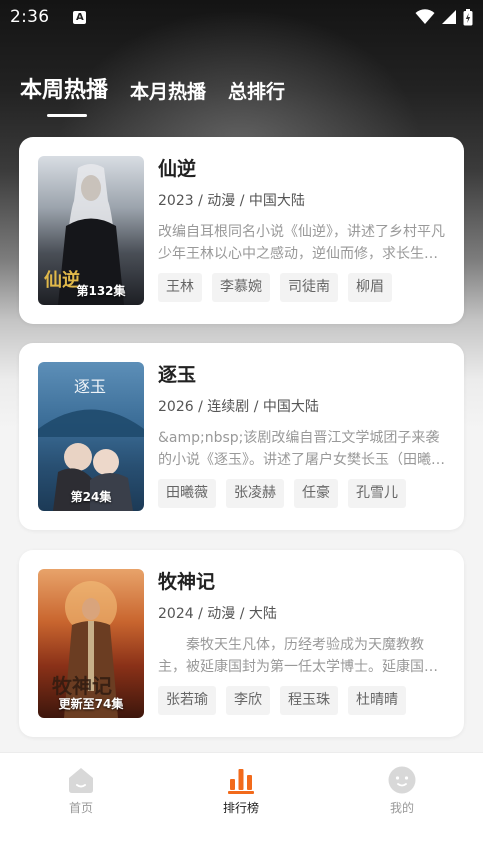  I want to click on nav-label: 我的, so click(401, 808).